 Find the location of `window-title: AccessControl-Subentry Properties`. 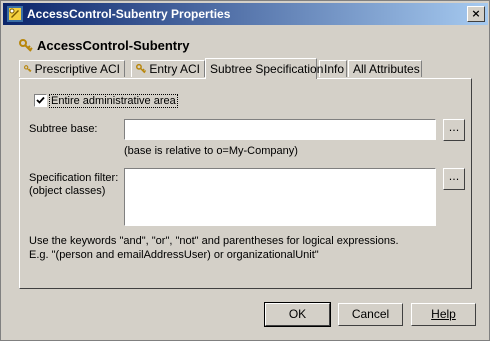

window-title: AccessControl-Subentry Properties is located at coordinates (129, 14).